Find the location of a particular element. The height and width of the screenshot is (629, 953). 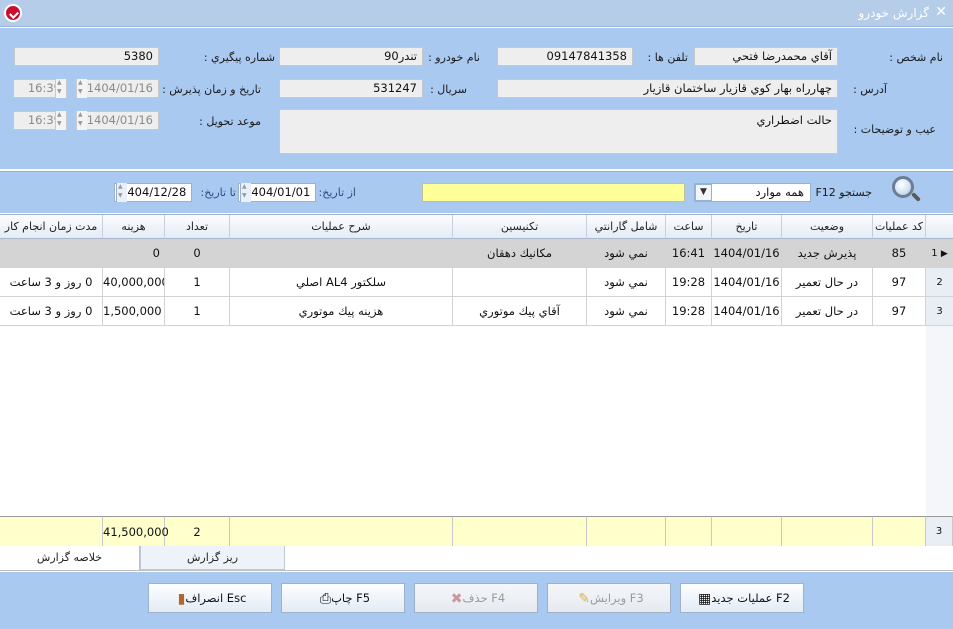

column-header-warranty: شامل گارانتي is located at coordinates (626, 227).